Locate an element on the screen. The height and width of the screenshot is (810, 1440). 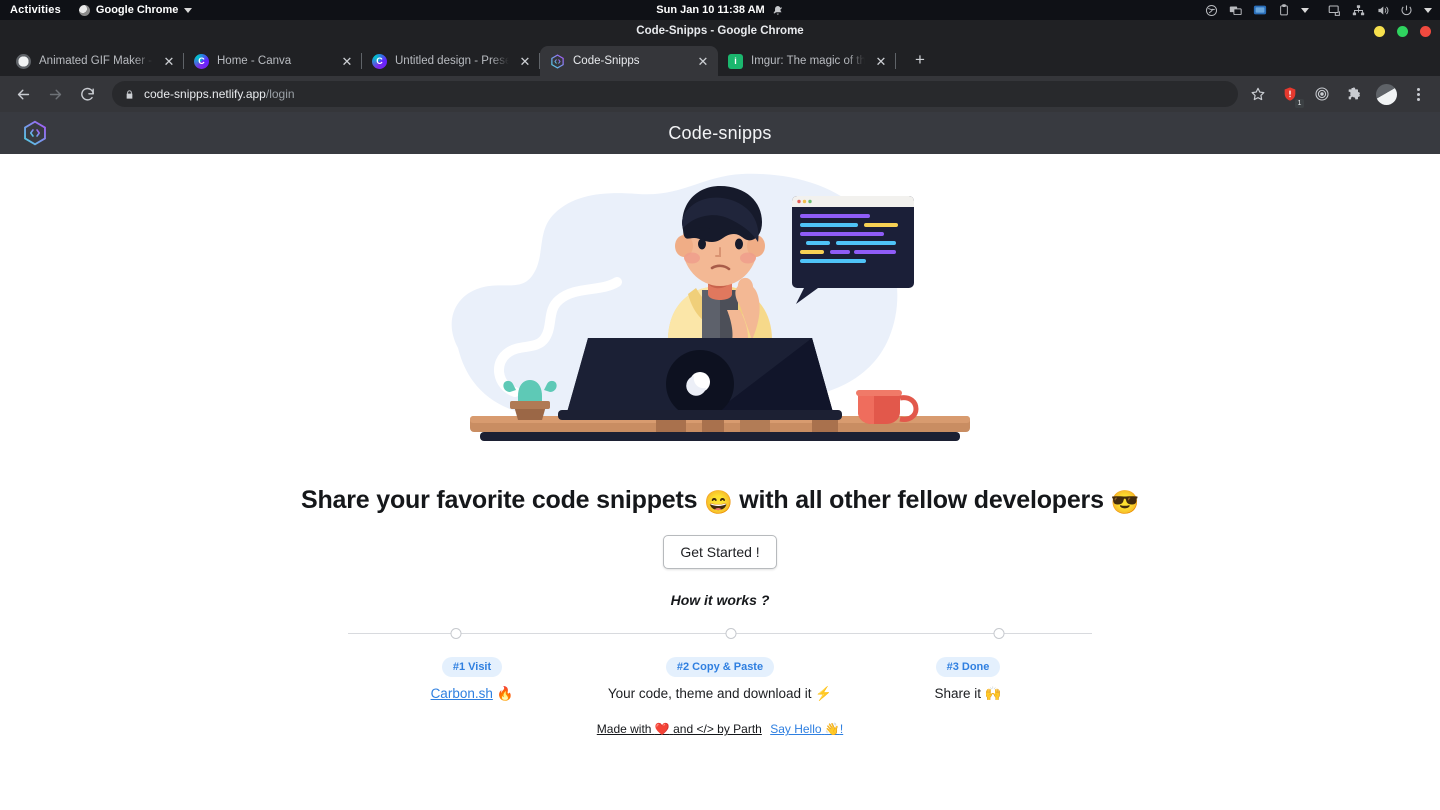
tab-title: Imgur: The magic of the Inter is located at coordinates (808, 61).